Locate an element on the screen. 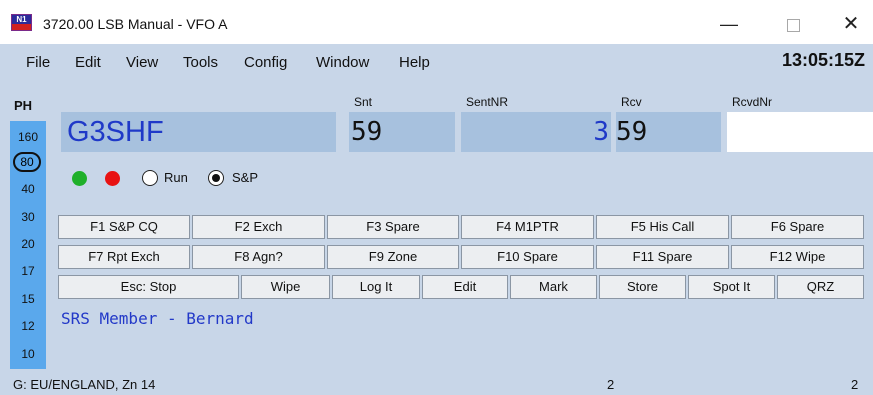  qrz-button: QRZ is located at coordinates (820, 287).